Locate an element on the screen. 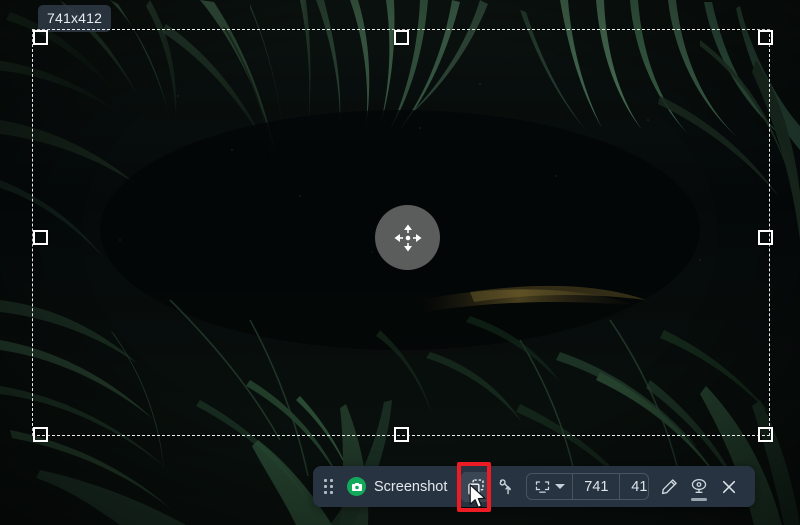 Image resolution: width=800 pixels, height=525 pixels. height-input: 412 is located at coordinates (633, 486).